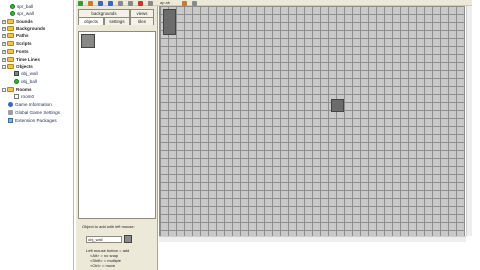 This screenshot has width=480, height=270. I want to click on tree-item-spr-ball: spr_ball, so click(21, 6).